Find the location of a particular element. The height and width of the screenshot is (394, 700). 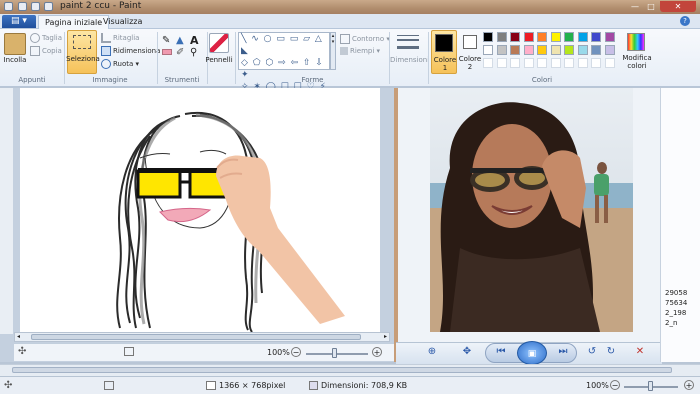

rotate-ccw-icon: ↺ is located at coordinates (592, 352).